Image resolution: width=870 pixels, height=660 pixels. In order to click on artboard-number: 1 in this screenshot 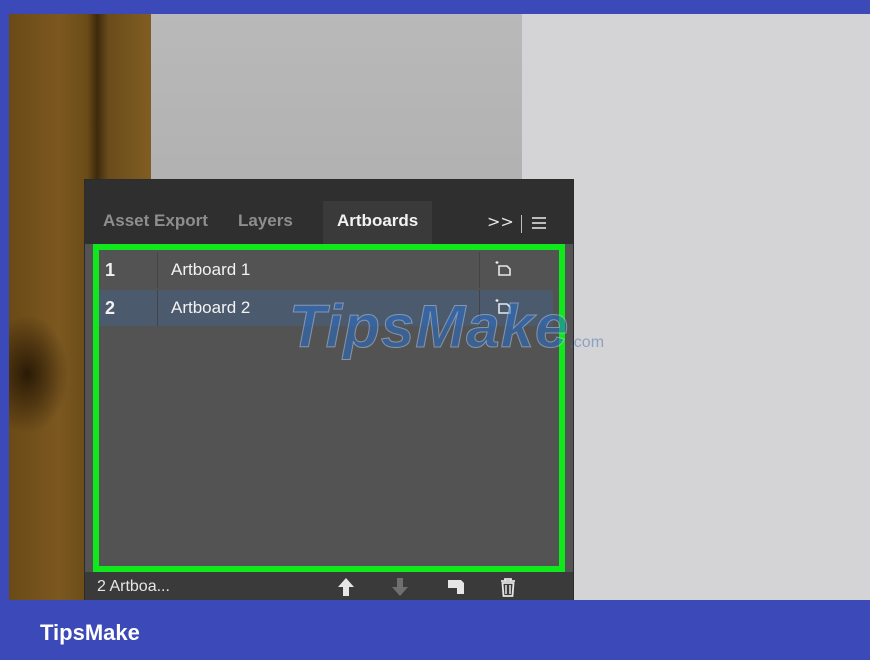, I will do `click(110, 270)`.